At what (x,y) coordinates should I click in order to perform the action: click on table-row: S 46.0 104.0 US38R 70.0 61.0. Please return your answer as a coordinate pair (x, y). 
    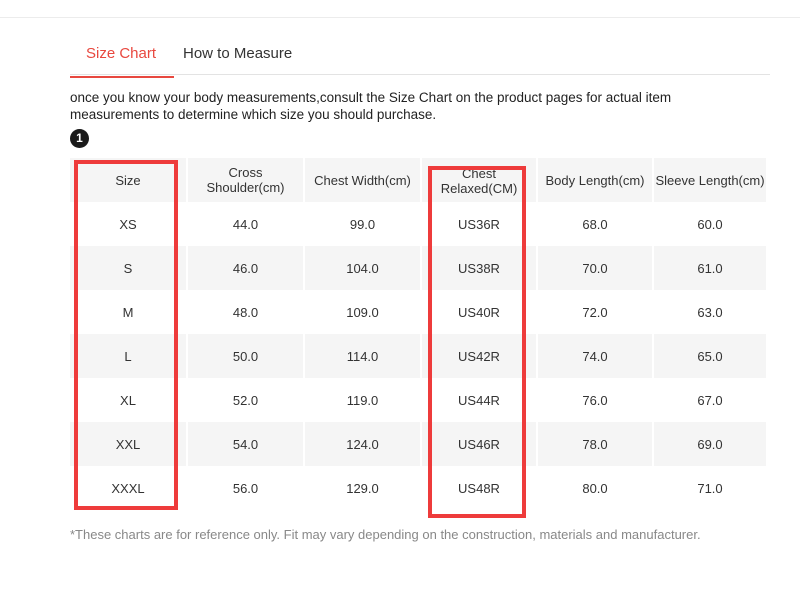
    Looking at the image, I should click on (419, 268).